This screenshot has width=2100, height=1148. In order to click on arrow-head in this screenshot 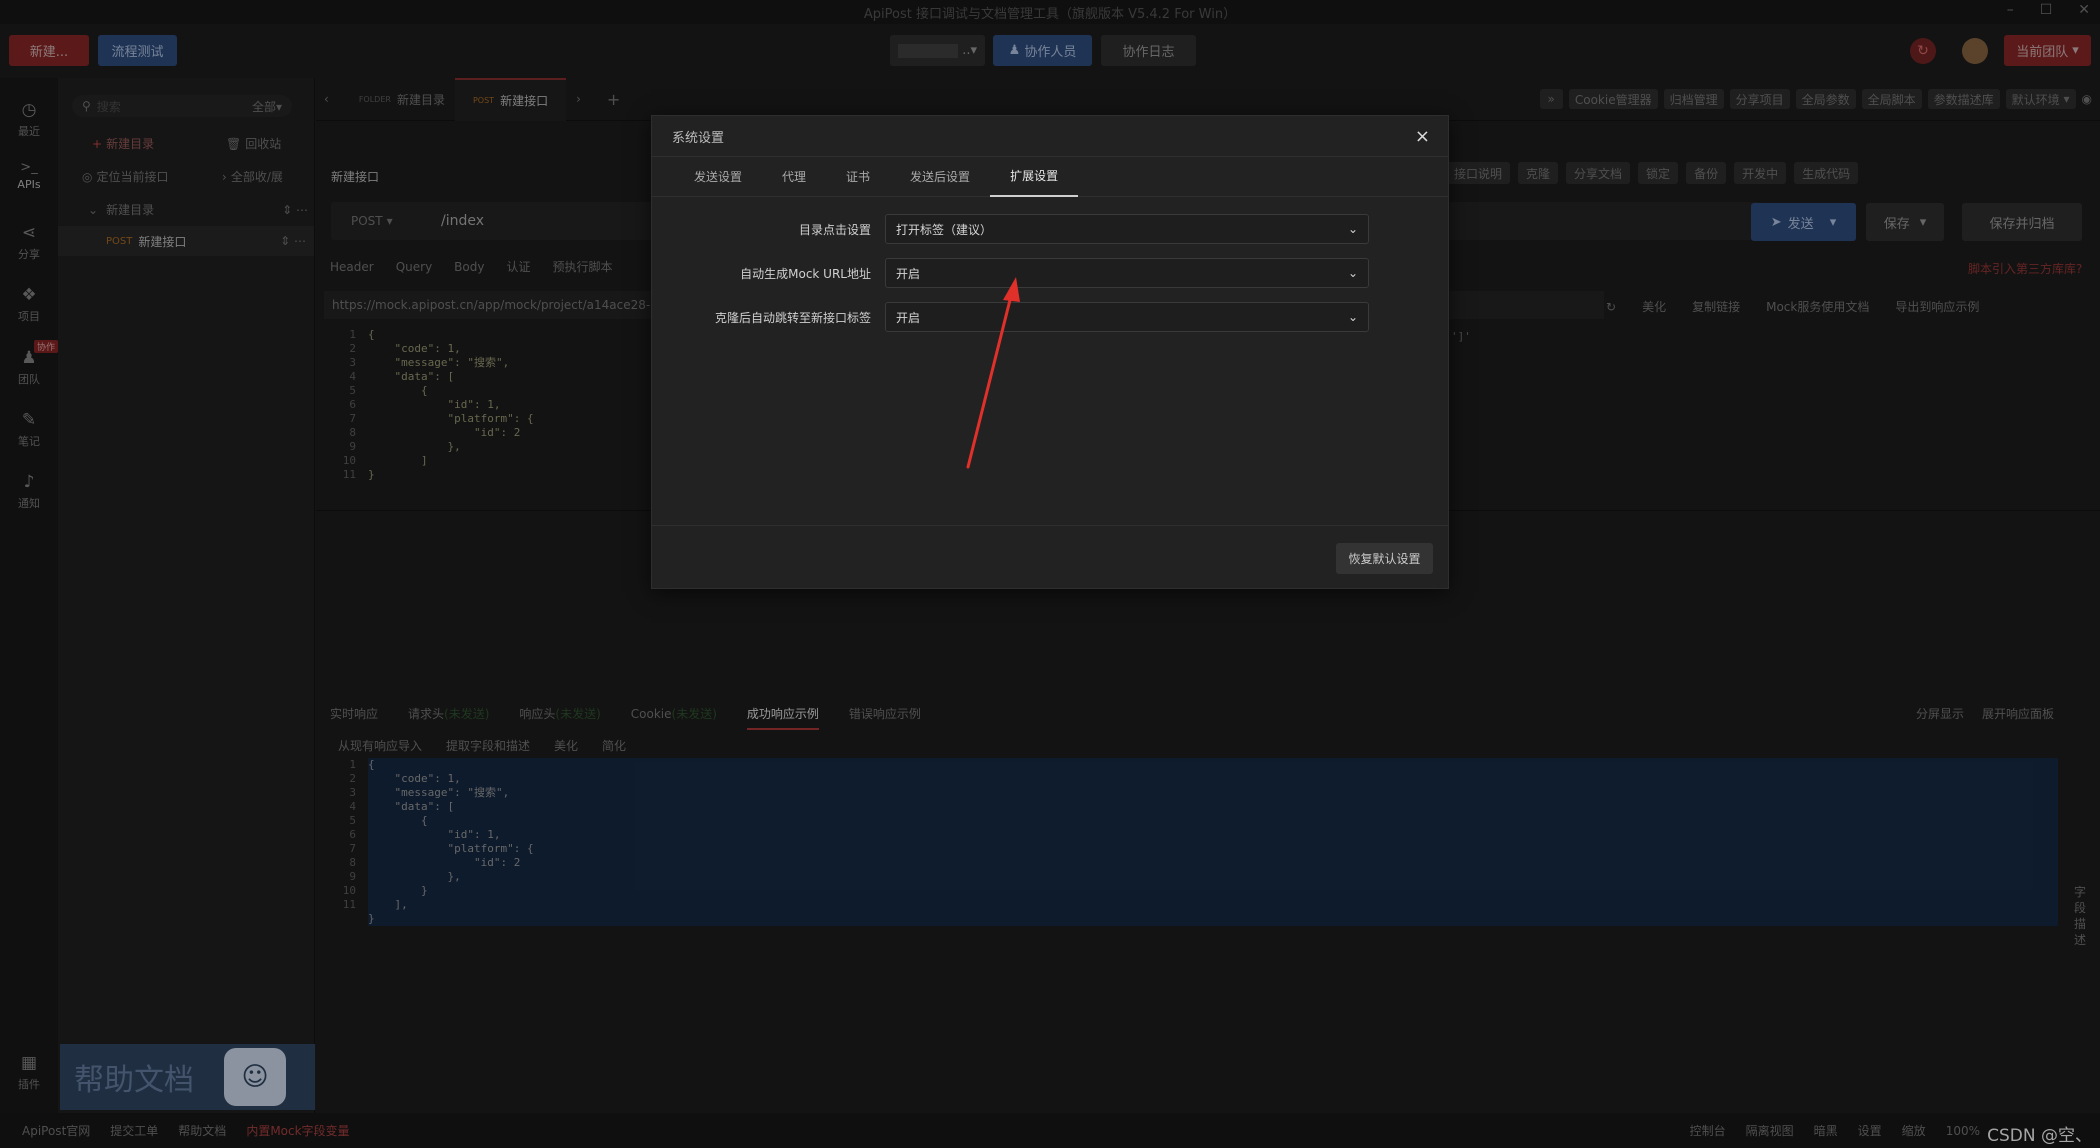, I will do `click(1011, 289)`.